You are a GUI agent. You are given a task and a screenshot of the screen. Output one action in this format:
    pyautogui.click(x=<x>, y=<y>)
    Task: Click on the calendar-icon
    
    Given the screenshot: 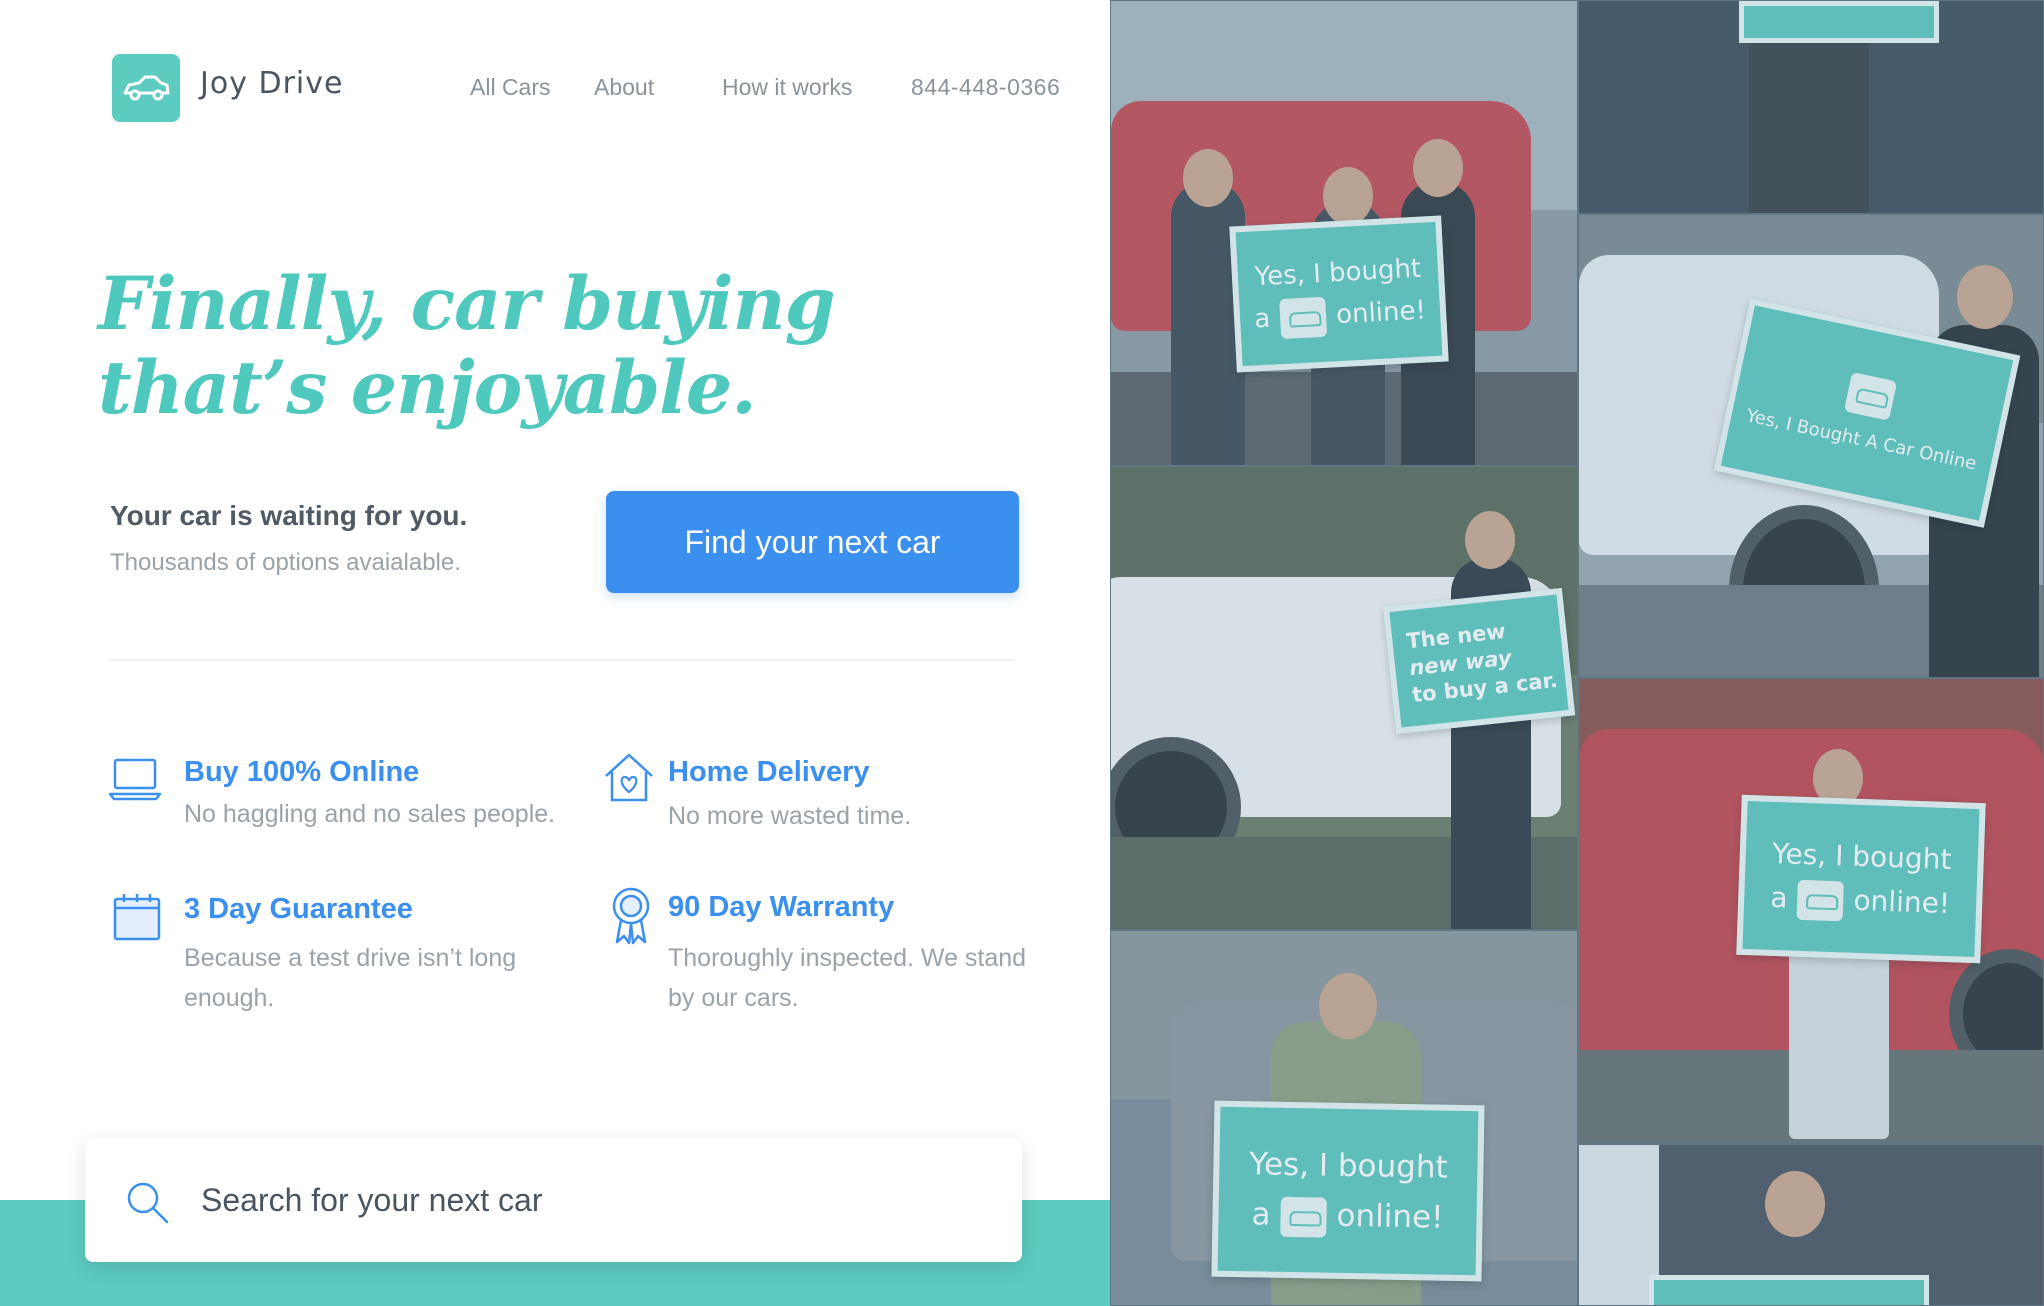 What is the action you would take?
    pyautogui.click(x=137, y=917)
    